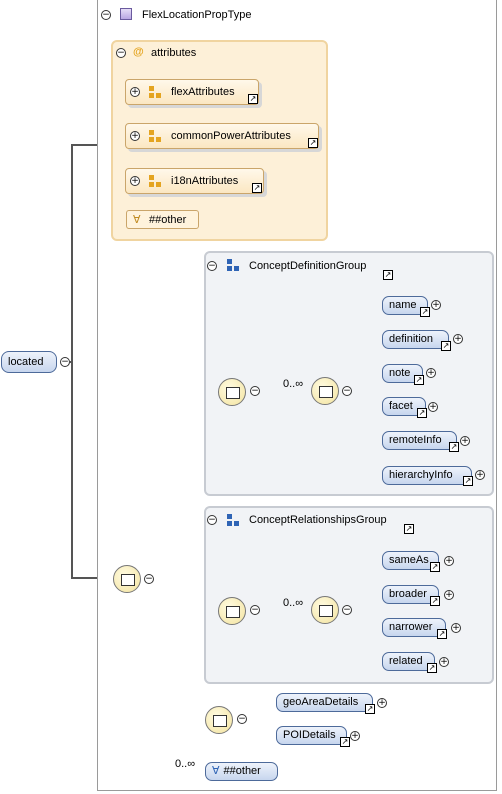 The image size is (502, 794). What do you see at coordinates (231, 136) in the screenshot?
I see `attribute-group-label: commonPowerAttributes` at bounding box center [231, 136].